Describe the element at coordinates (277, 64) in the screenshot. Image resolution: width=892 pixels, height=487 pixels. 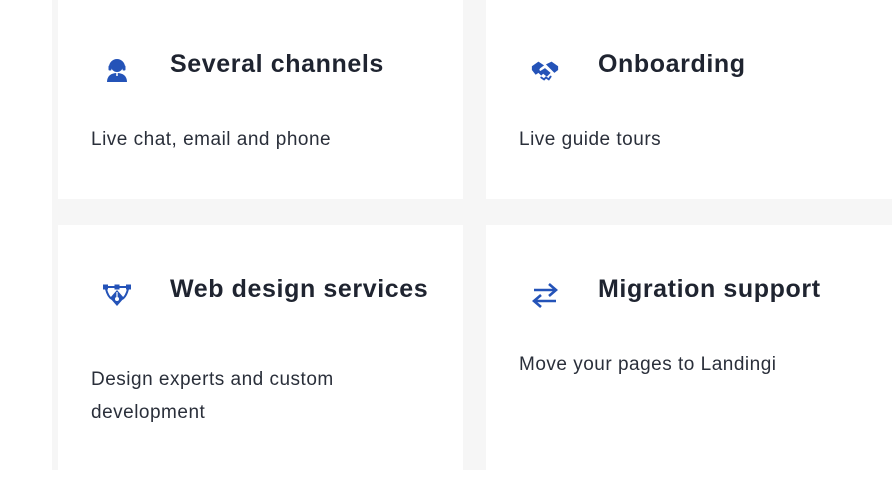
I see `feature-title: Several channels` at that location.